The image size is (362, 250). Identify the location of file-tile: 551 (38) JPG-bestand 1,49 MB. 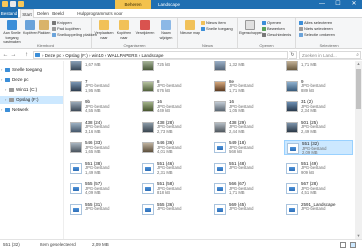
(102, 168).